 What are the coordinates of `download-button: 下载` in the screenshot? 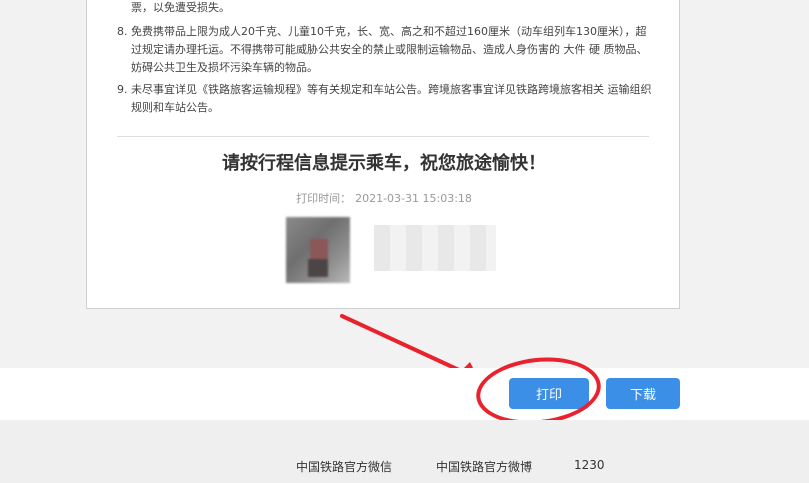 It's located at (643, 393).